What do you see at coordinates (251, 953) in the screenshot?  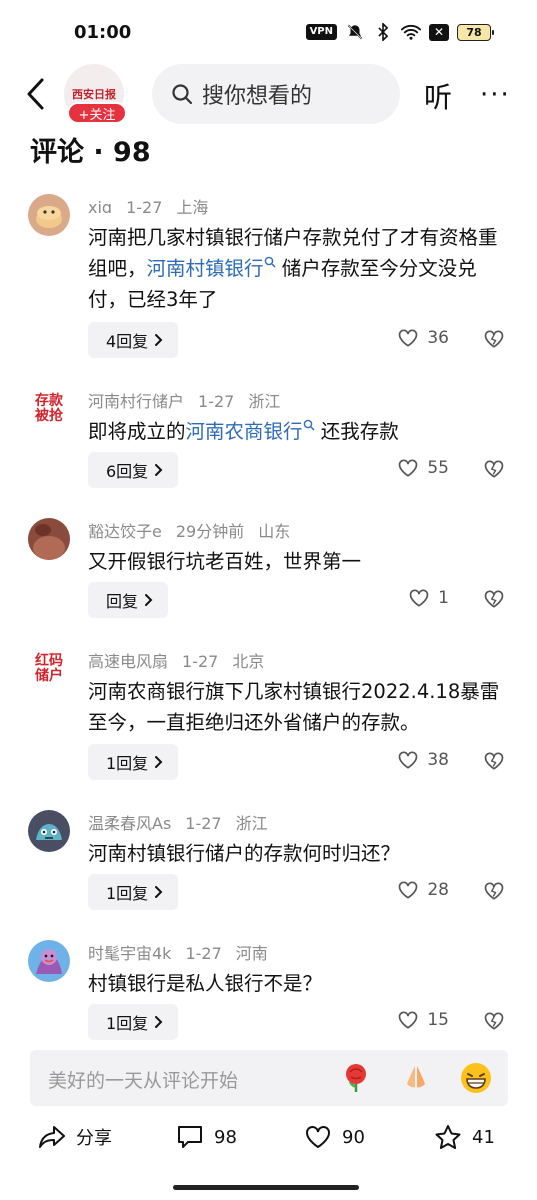 I see `comment-location: 河南` at bounding box center [251, 953].